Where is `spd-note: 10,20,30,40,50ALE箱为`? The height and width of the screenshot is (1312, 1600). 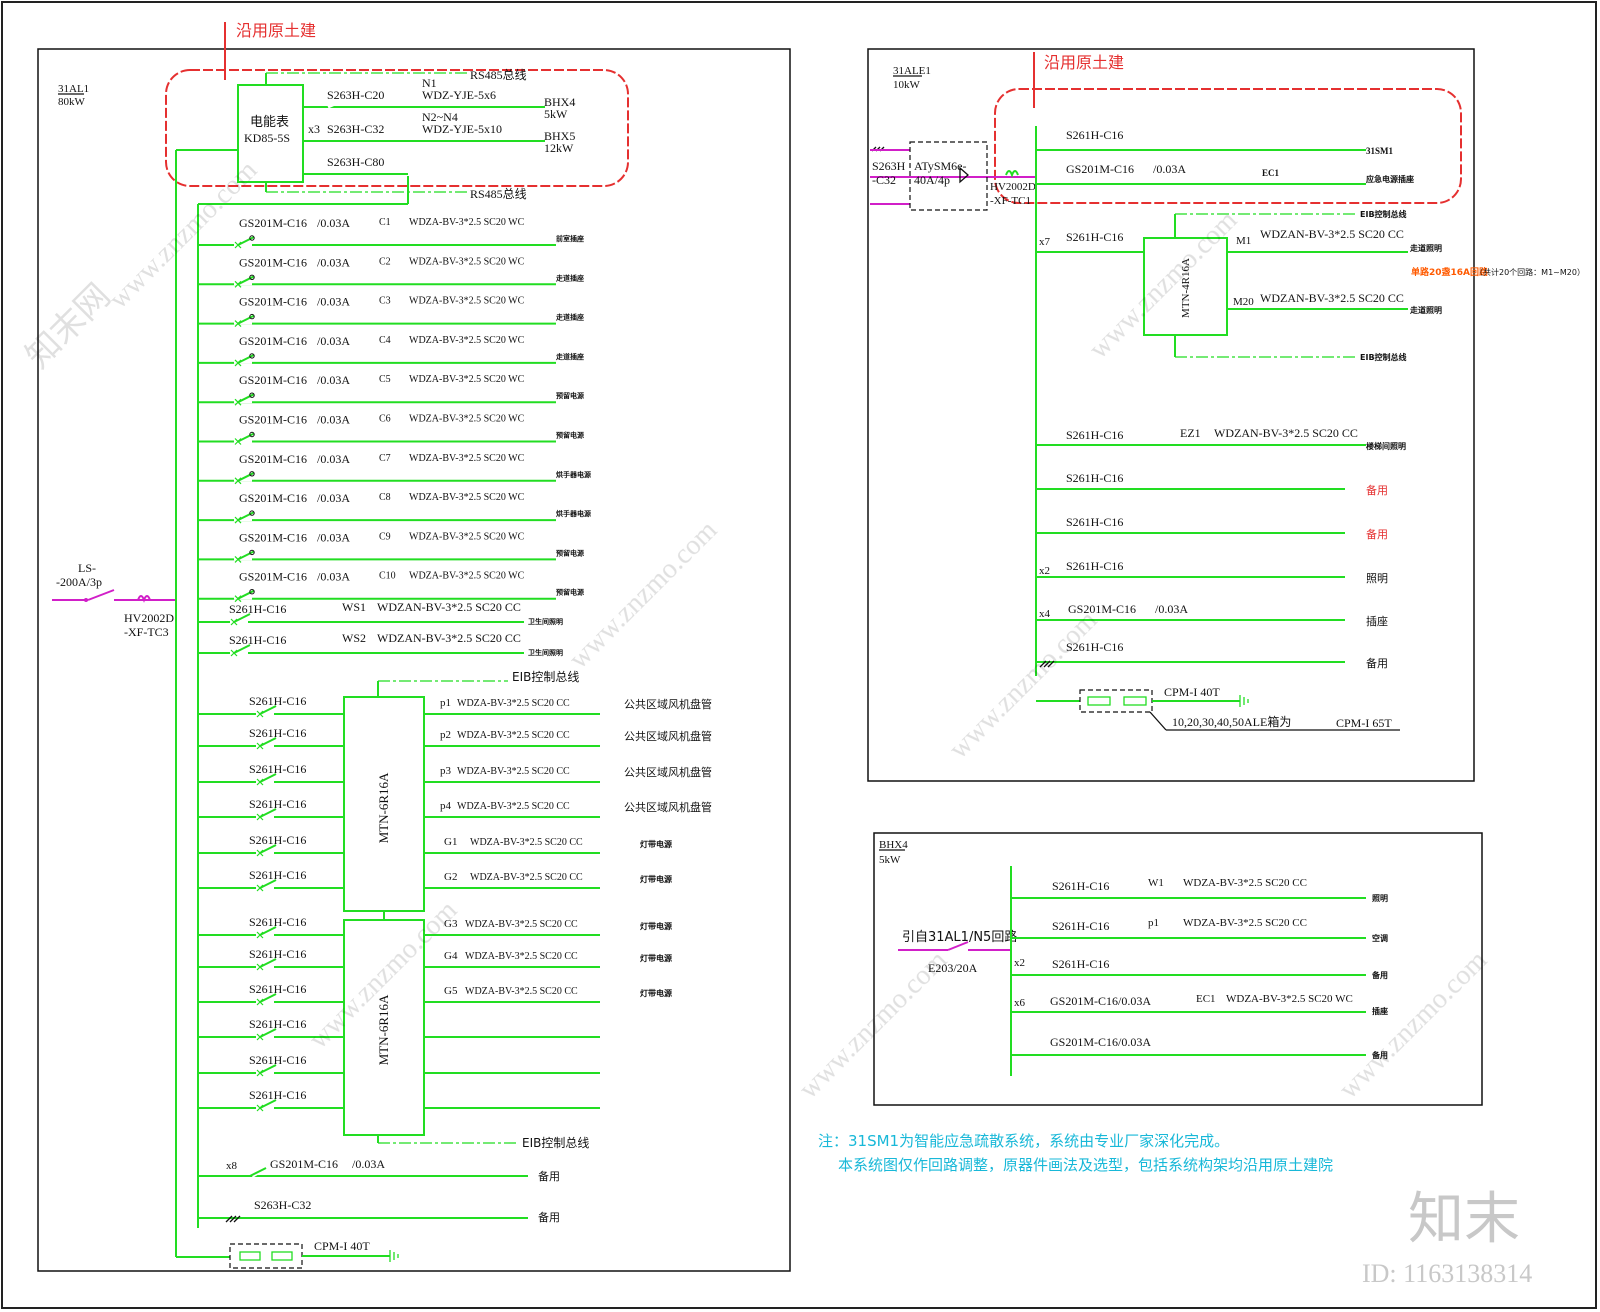
spd-note: 10,20,30,40,50ALE箱为 is located at coordinates (1231, 721).